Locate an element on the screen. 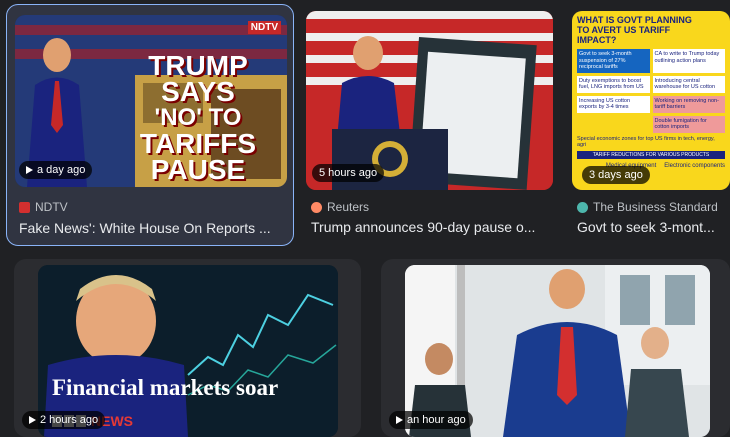  source-name: The Business Standard is located at coordinates (655, 207).